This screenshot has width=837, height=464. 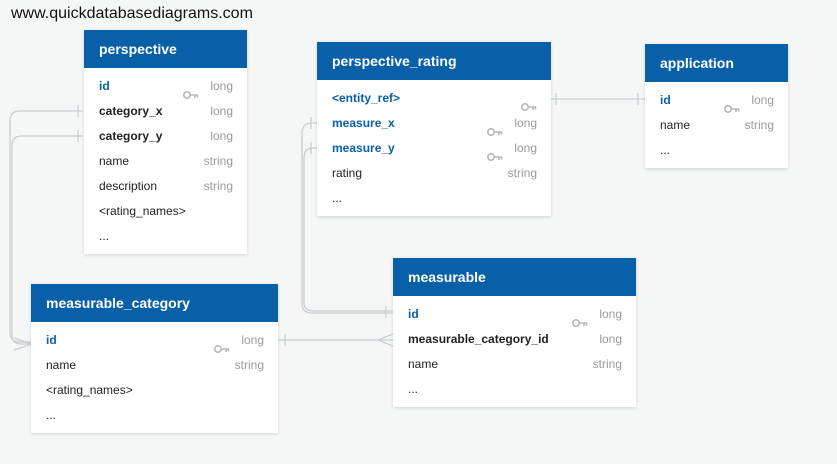 I want to click on table-header: application, so click(x=716, y=63).